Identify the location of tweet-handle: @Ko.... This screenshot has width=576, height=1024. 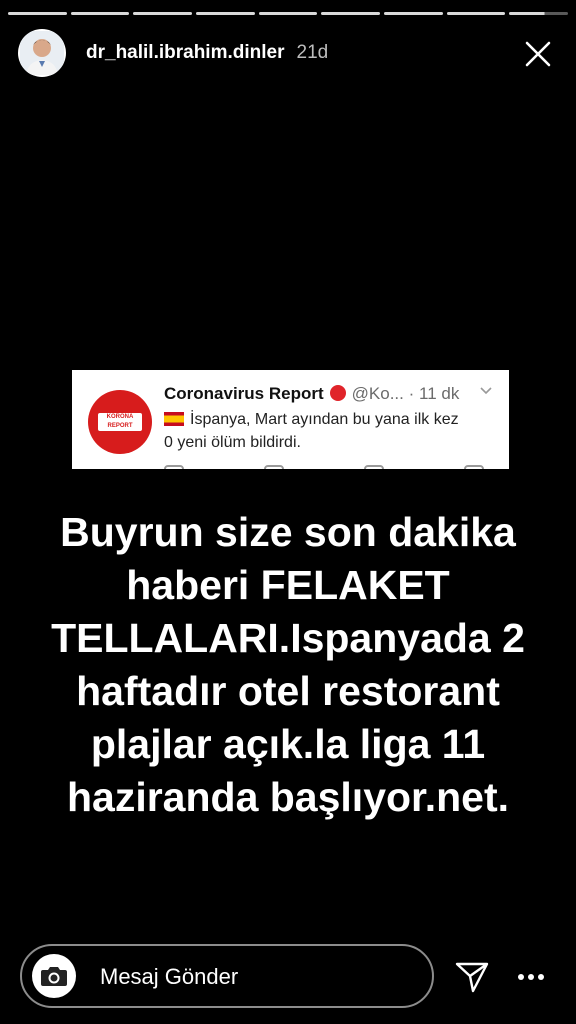
(377, 393).